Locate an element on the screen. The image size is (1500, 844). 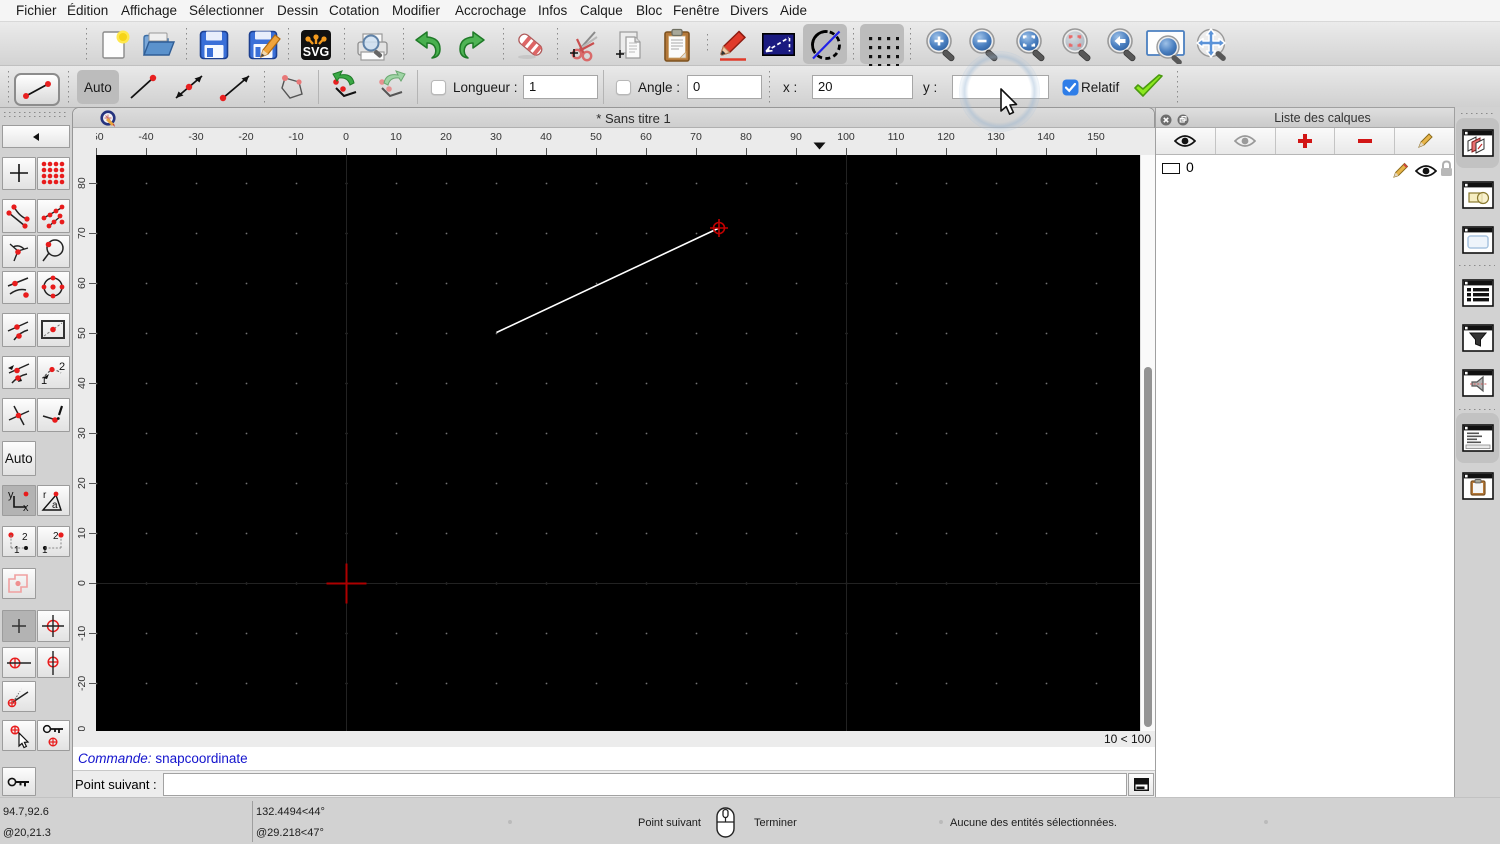
svg-text: r is located at coordinates (45, 495).